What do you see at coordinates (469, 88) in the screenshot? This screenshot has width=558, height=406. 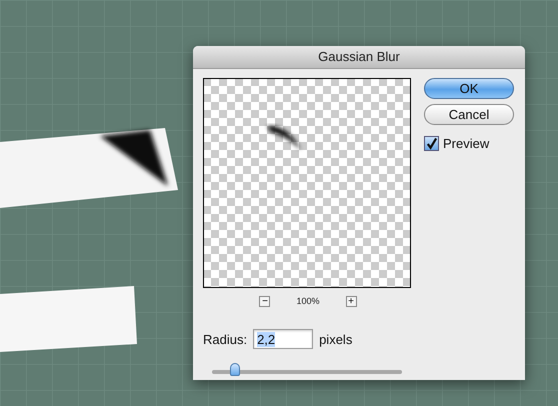 I see `ok-button: OK` at bounding box center [469, 88].